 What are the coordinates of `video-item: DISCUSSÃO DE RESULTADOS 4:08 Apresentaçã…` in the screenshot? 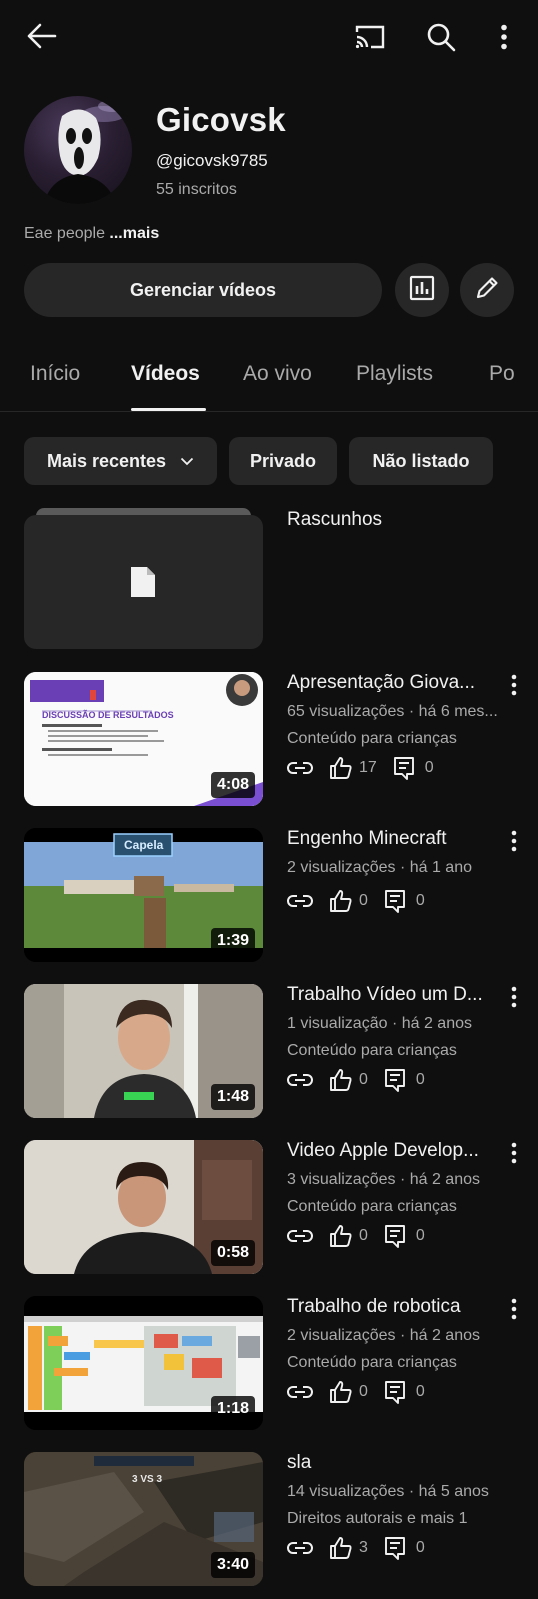 It's located at (269, 739).